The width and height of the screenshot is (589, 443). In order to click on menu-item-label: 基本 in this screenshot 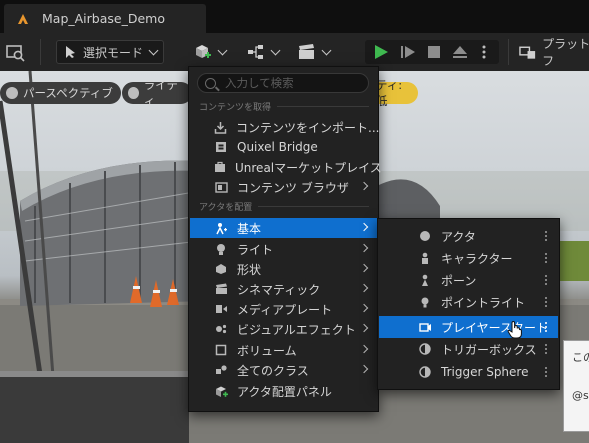, I will do `click(249, 228)`.